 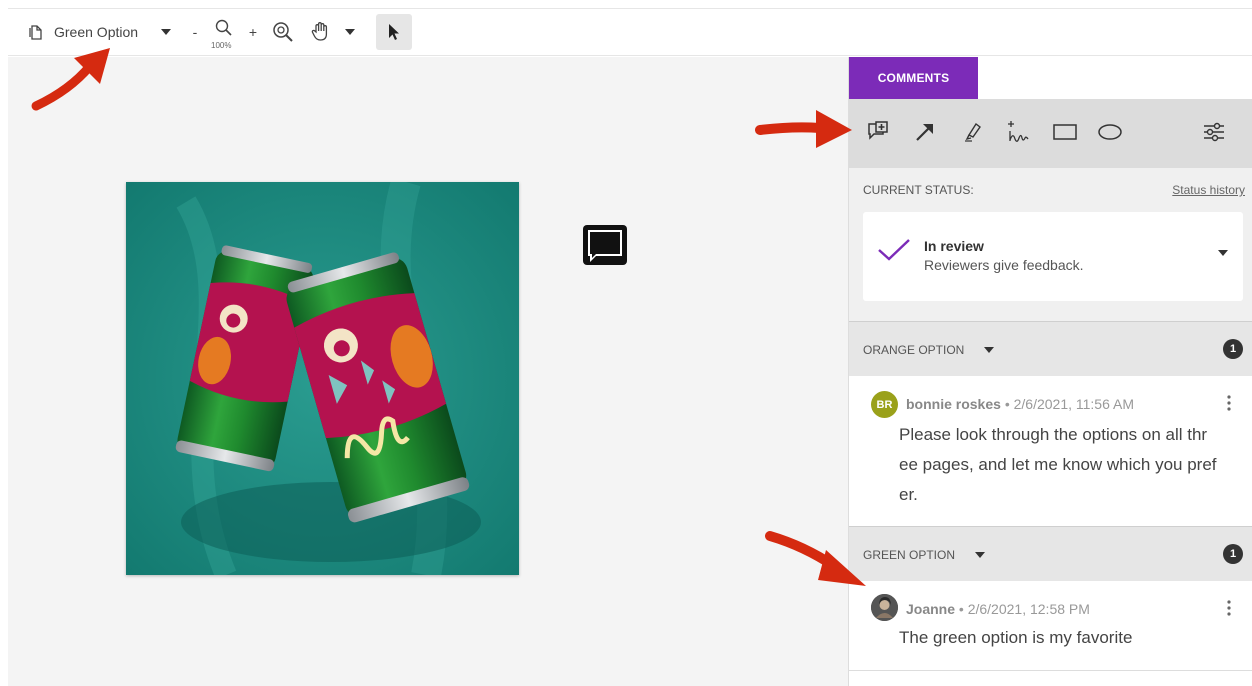 I want to click on filter-settings-icon, so click(x=1214, y=132).